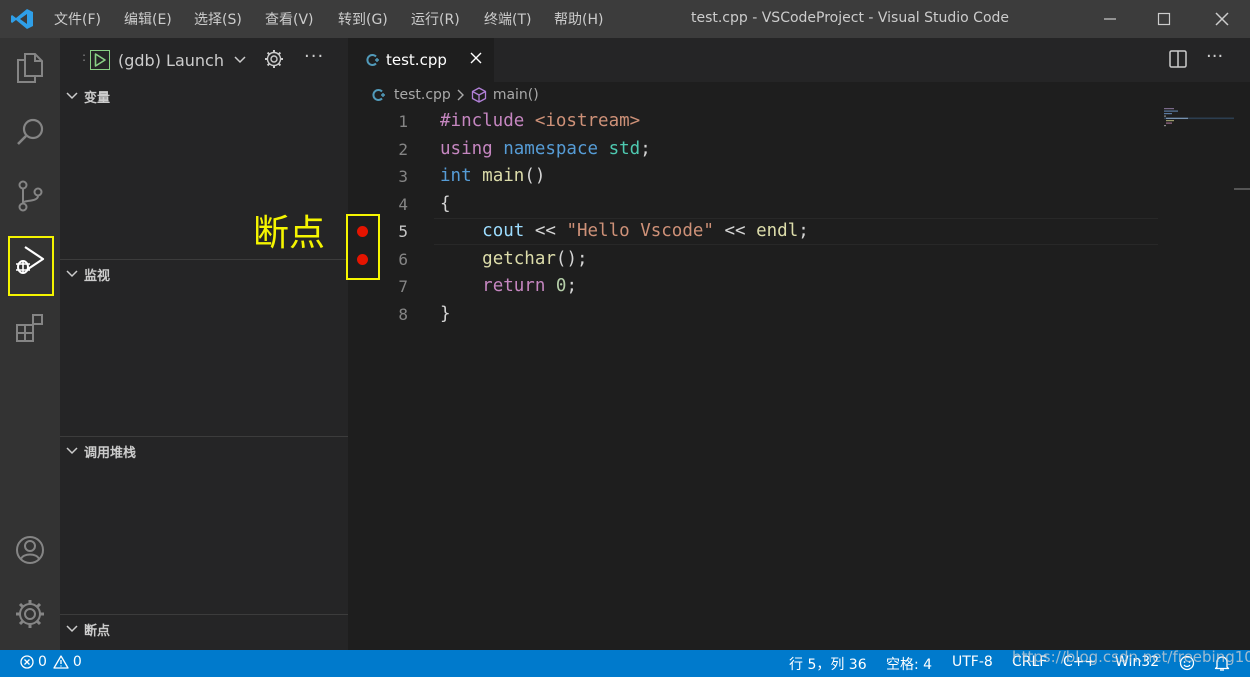  What do you see at coordinates (624, 148) in the screenshot?
I see `code-token: std` at bounding box center [624, 148].